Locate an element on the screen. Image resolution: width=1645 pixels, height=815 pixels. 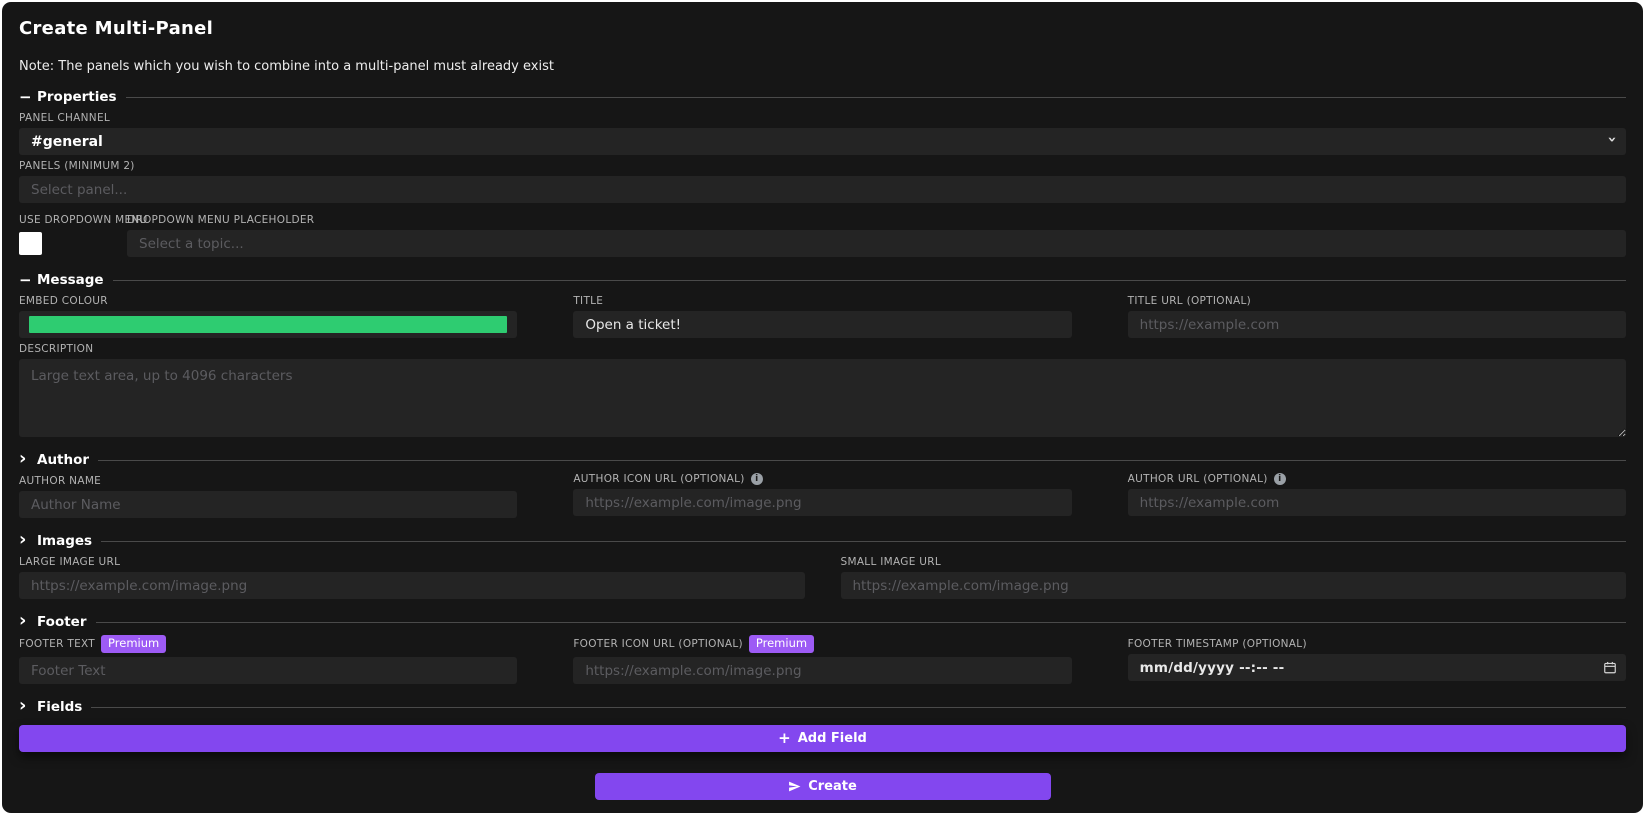
add-field-button: + Add Field is located at coordinates (822, 738).